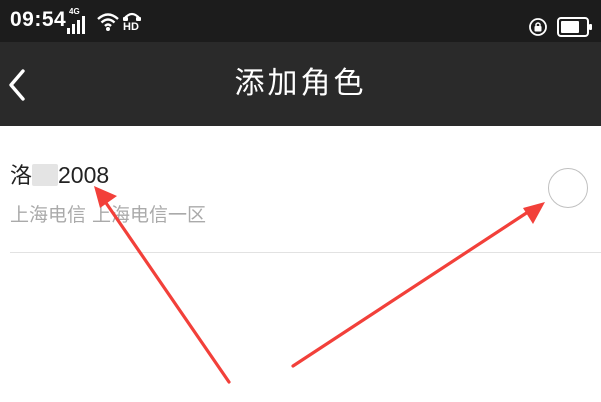 The image size is (601, 402). I want to click on page-title: 添加角色, so click(300, 83).